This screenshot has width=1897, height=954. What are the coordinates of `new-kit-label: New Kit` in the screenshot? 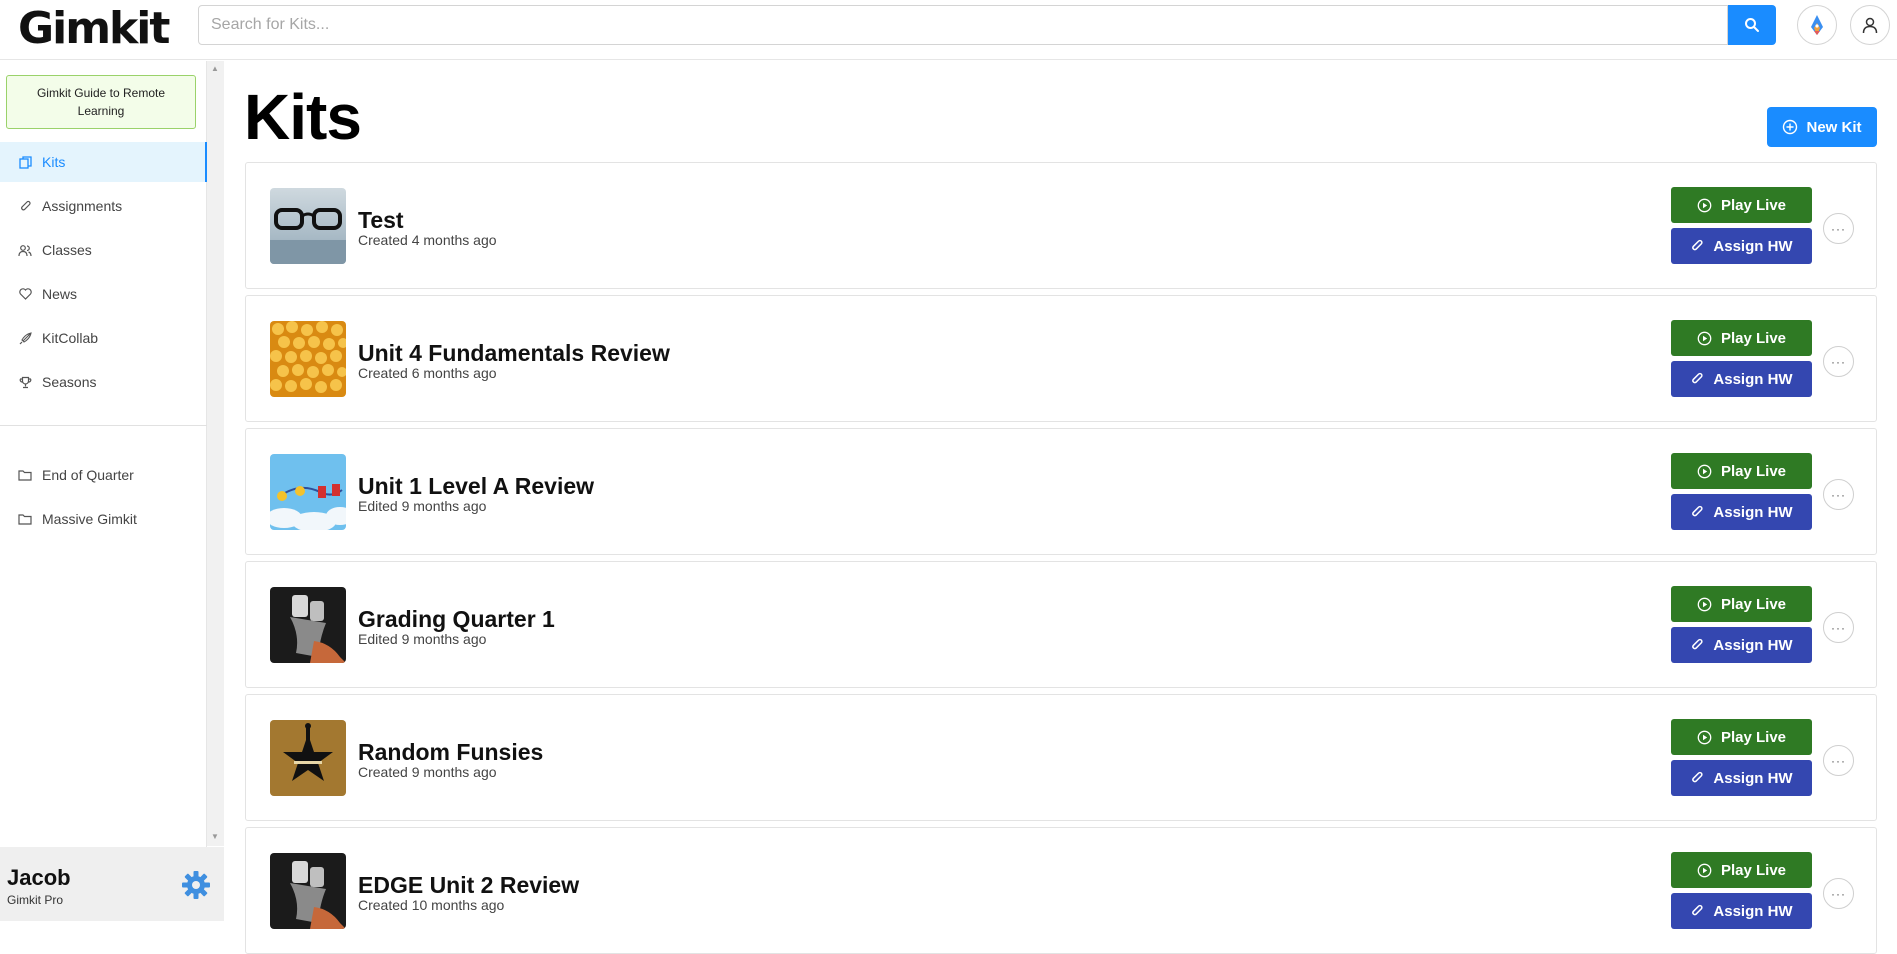 It's located at (1834, 127).